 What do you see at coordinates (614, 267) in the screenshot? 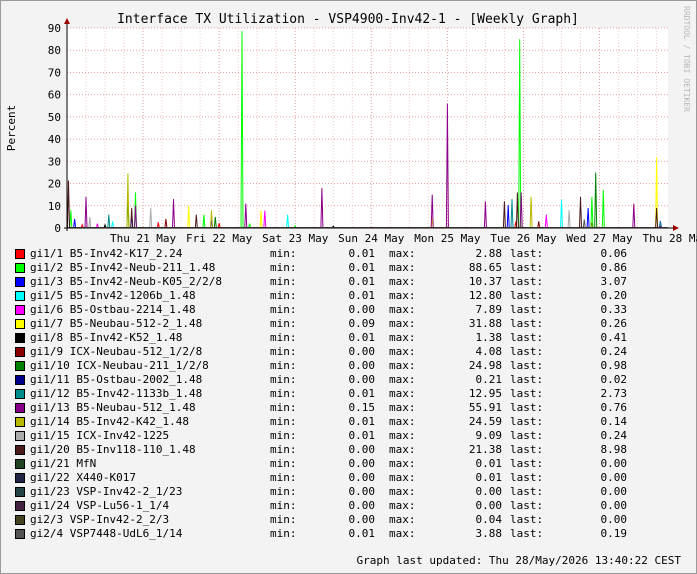
I see `legend-last-value: 0.86` at bounding box center [614, 267].